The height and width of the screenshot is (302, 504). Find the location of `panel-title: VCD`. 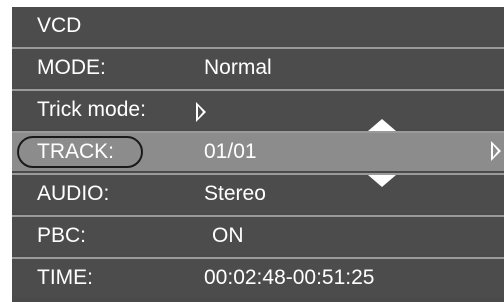

panel-title: VCD is located at coordinates (59, 25).